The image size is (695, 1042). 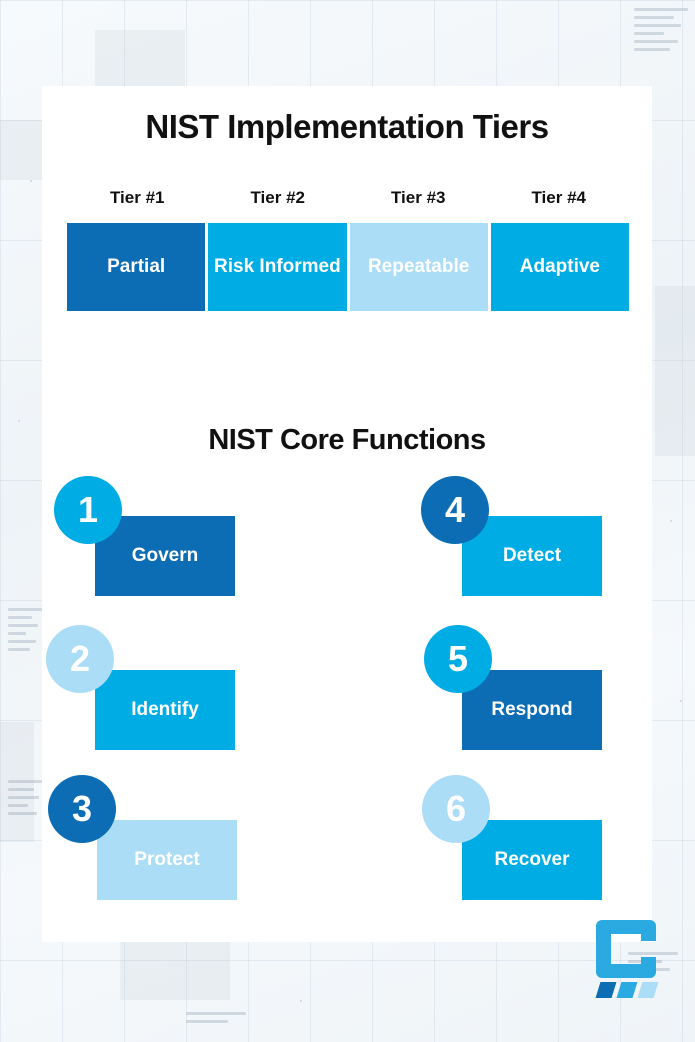 I want to click on tier-label-1: Tier #1, so click(x=137, y=197).